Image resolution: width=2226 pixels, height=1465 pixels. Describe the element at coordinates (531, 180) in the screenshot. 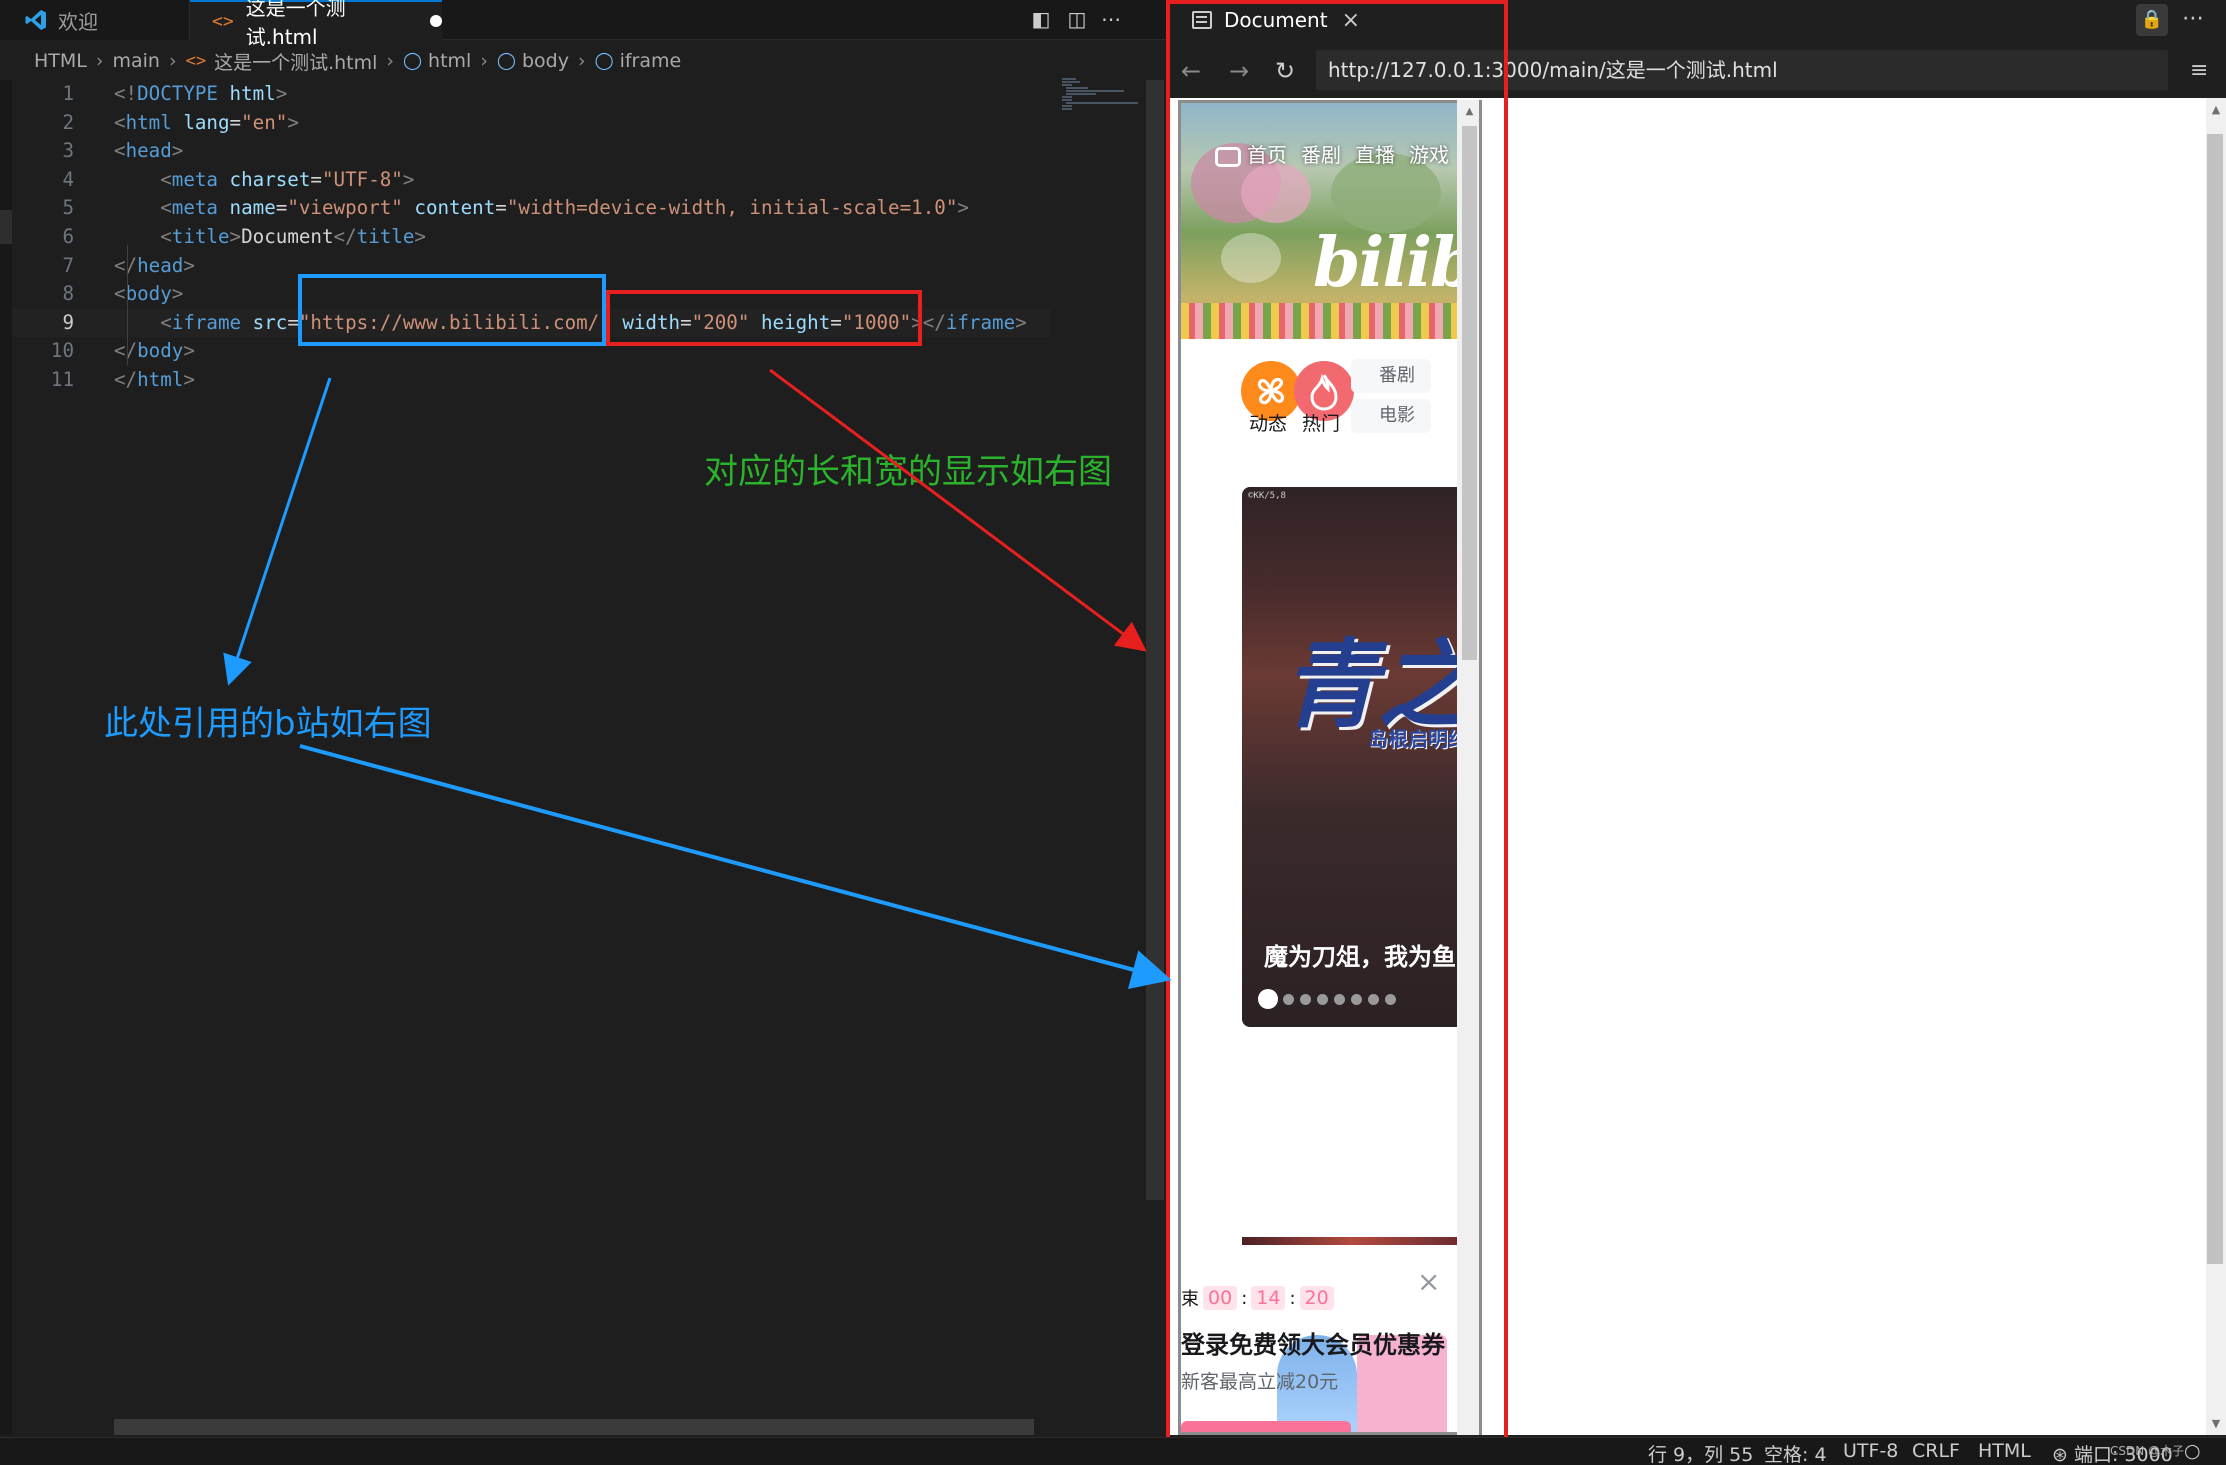

I see `code-line: 4 <meta charset="UTF-8">` at that location.